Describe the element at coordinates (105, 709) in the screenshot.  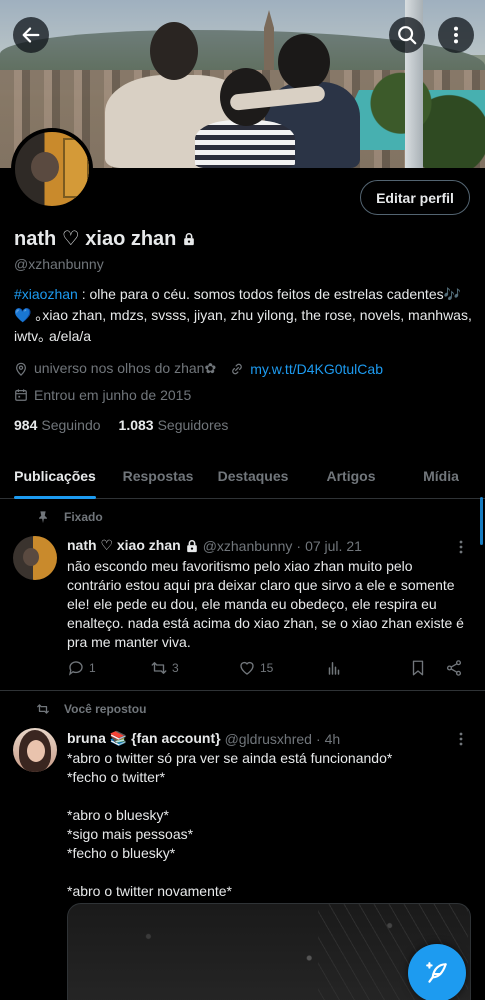
I see `repost-label: Você repostou` at that location.